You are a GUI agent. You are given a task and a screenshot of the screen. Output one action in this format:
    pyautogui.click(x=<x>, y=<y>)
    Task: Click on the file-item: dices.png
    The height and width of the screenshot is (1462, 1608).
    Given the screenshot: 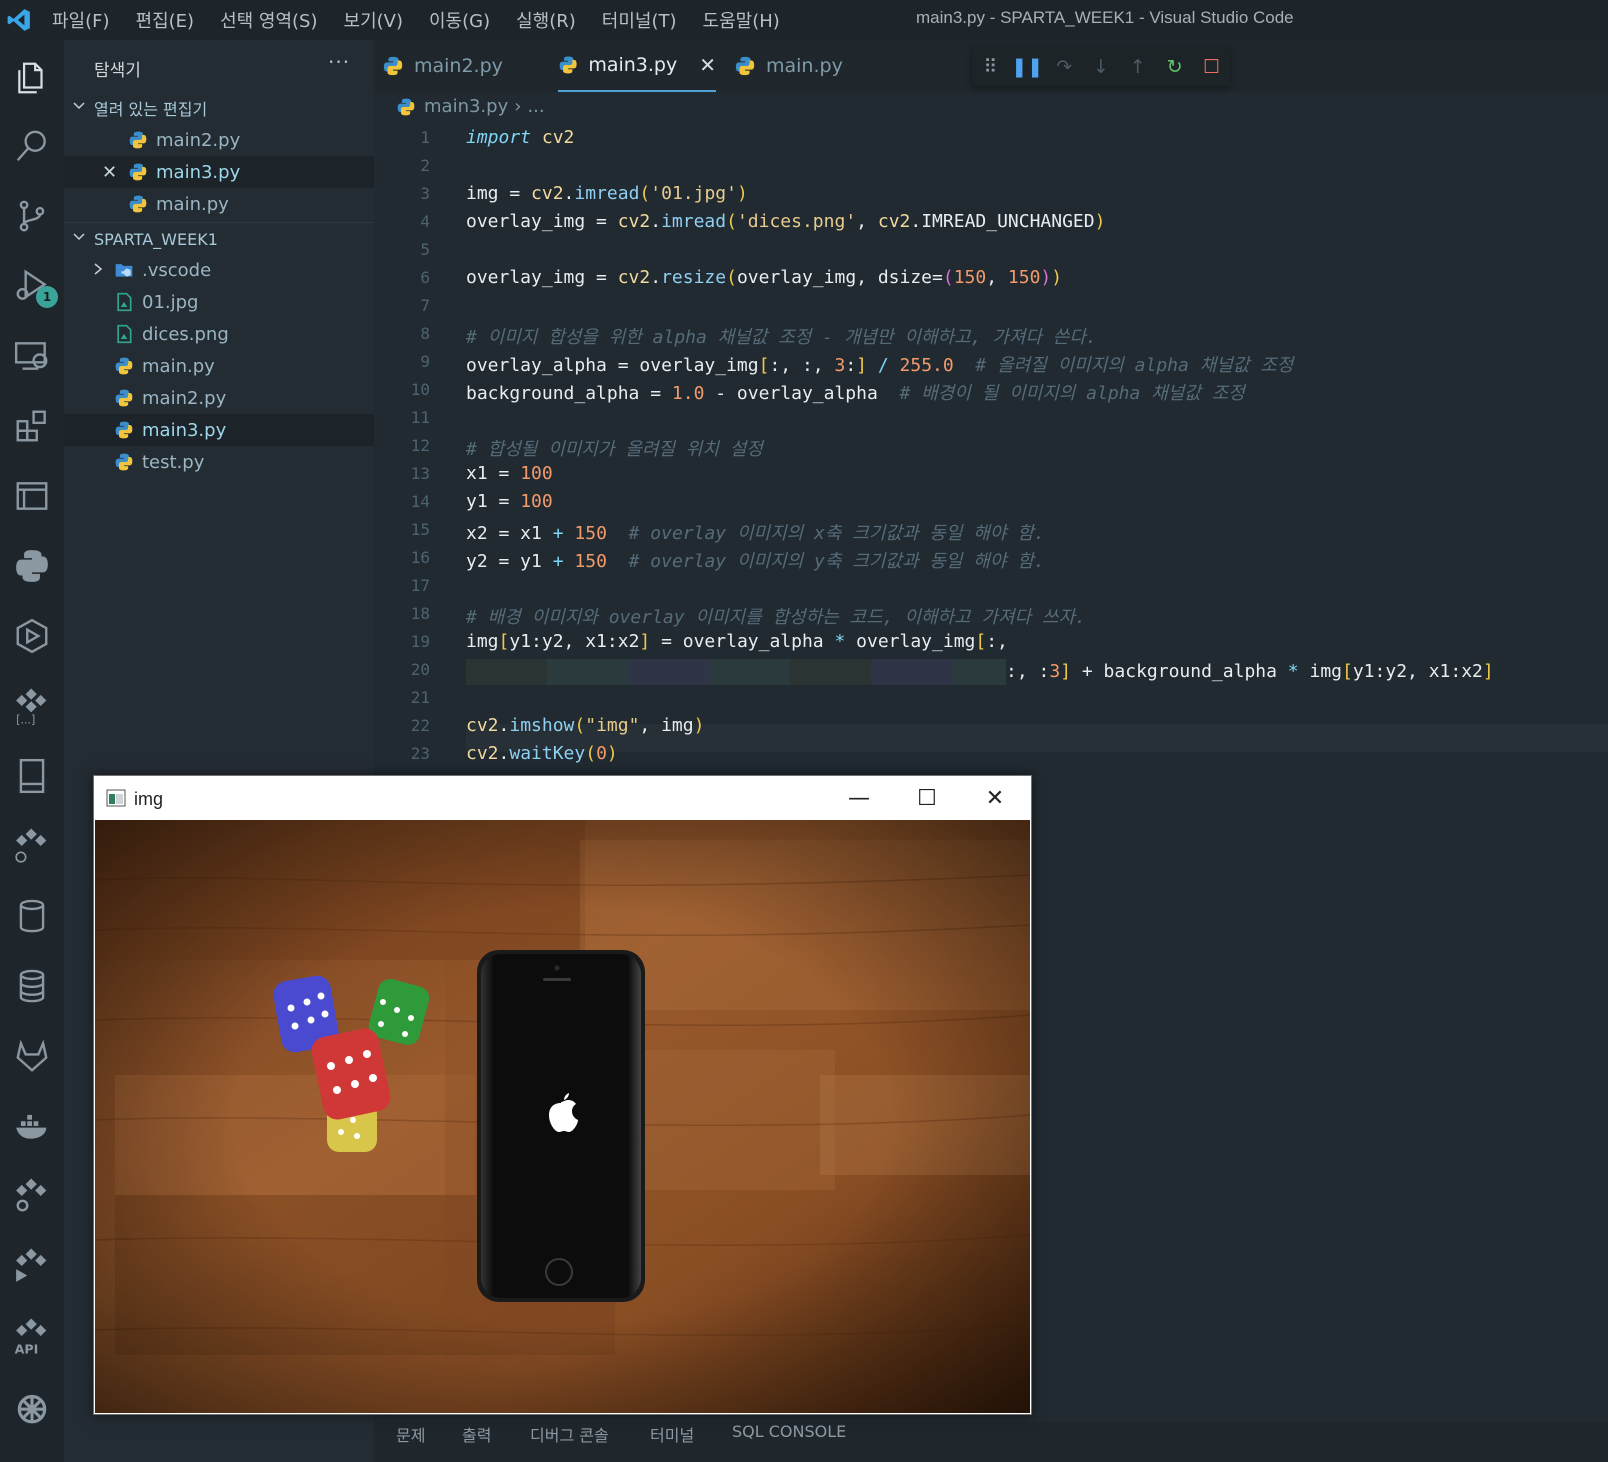 What is the action you would take?
    pyautogui.click(x=219, y=334)
    